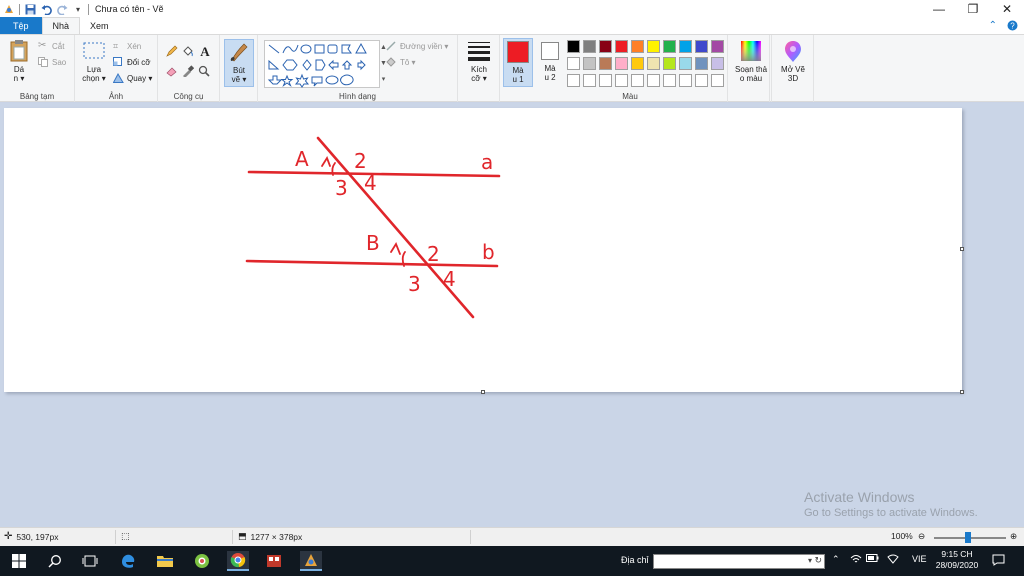 The height and width of the screenshot is (576, 1024). I want to click on taskbar-file-explorer, so click(165, 561).